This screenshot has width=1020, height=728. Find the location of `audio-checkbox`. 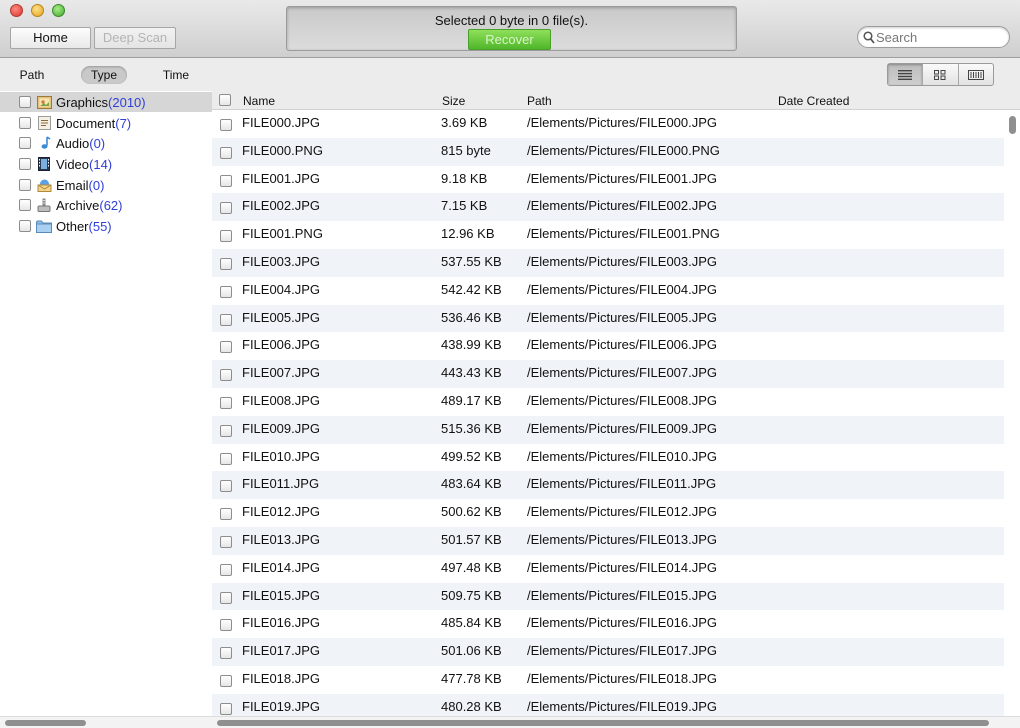

audio-checkbox is located at coordinates (25, 143).